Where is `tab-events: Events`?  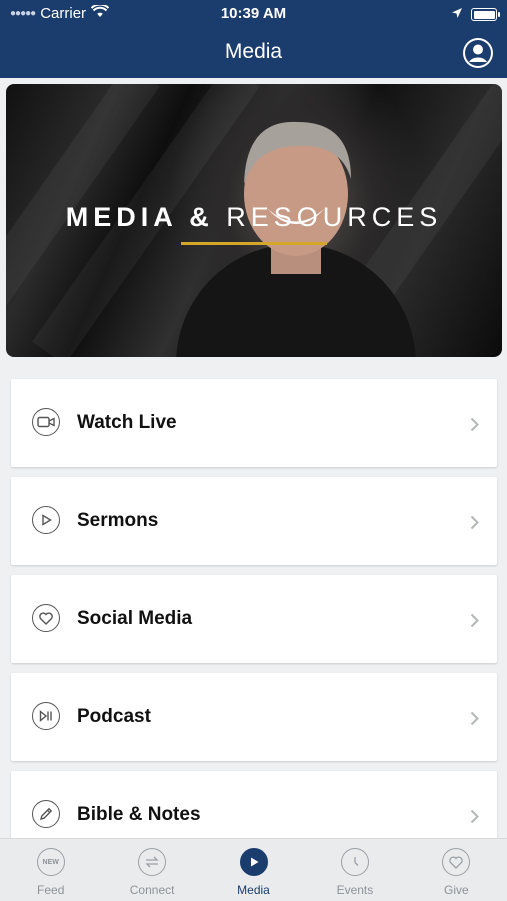
tab-events: Events is located at coordinates (354, 870).